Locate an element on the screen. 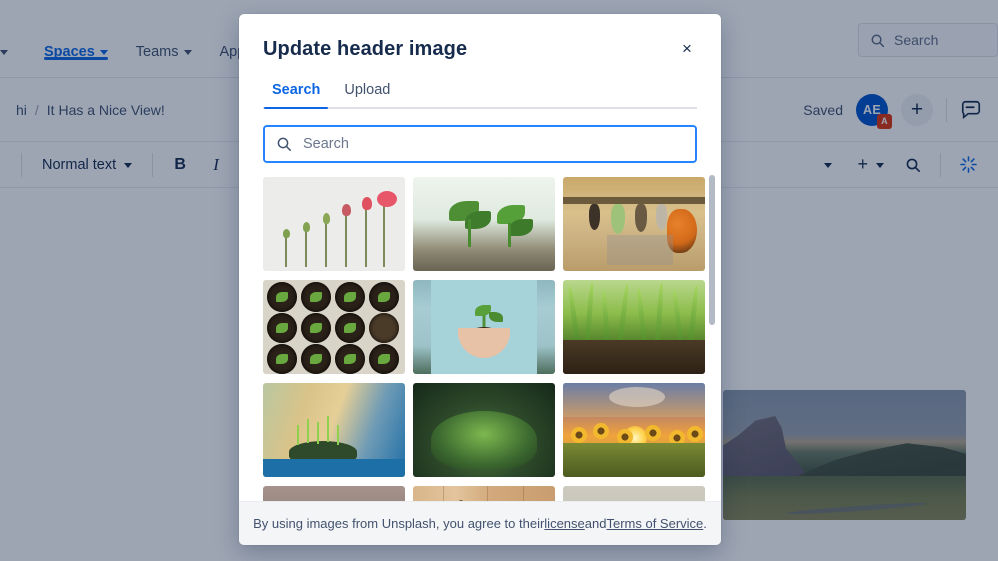  tab-label: Upload is located at coordinates (367, 90).